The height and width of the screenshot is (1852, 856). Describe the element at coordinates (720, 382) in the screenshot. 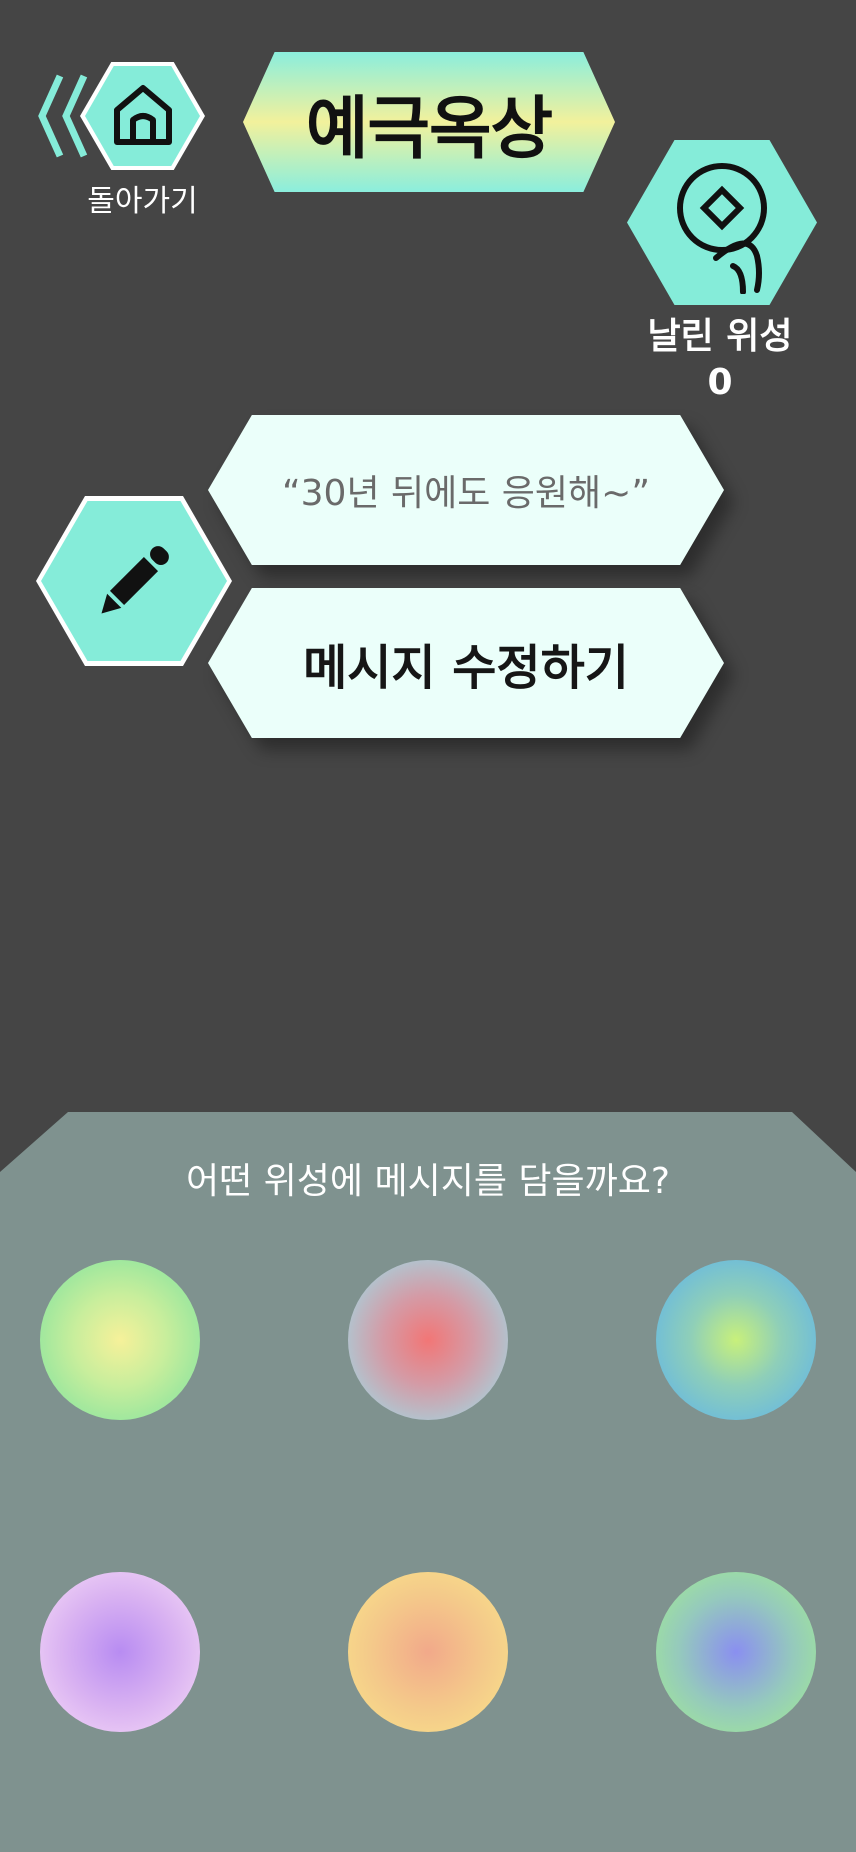

I see `satellite-counter-value: 0` at that location.